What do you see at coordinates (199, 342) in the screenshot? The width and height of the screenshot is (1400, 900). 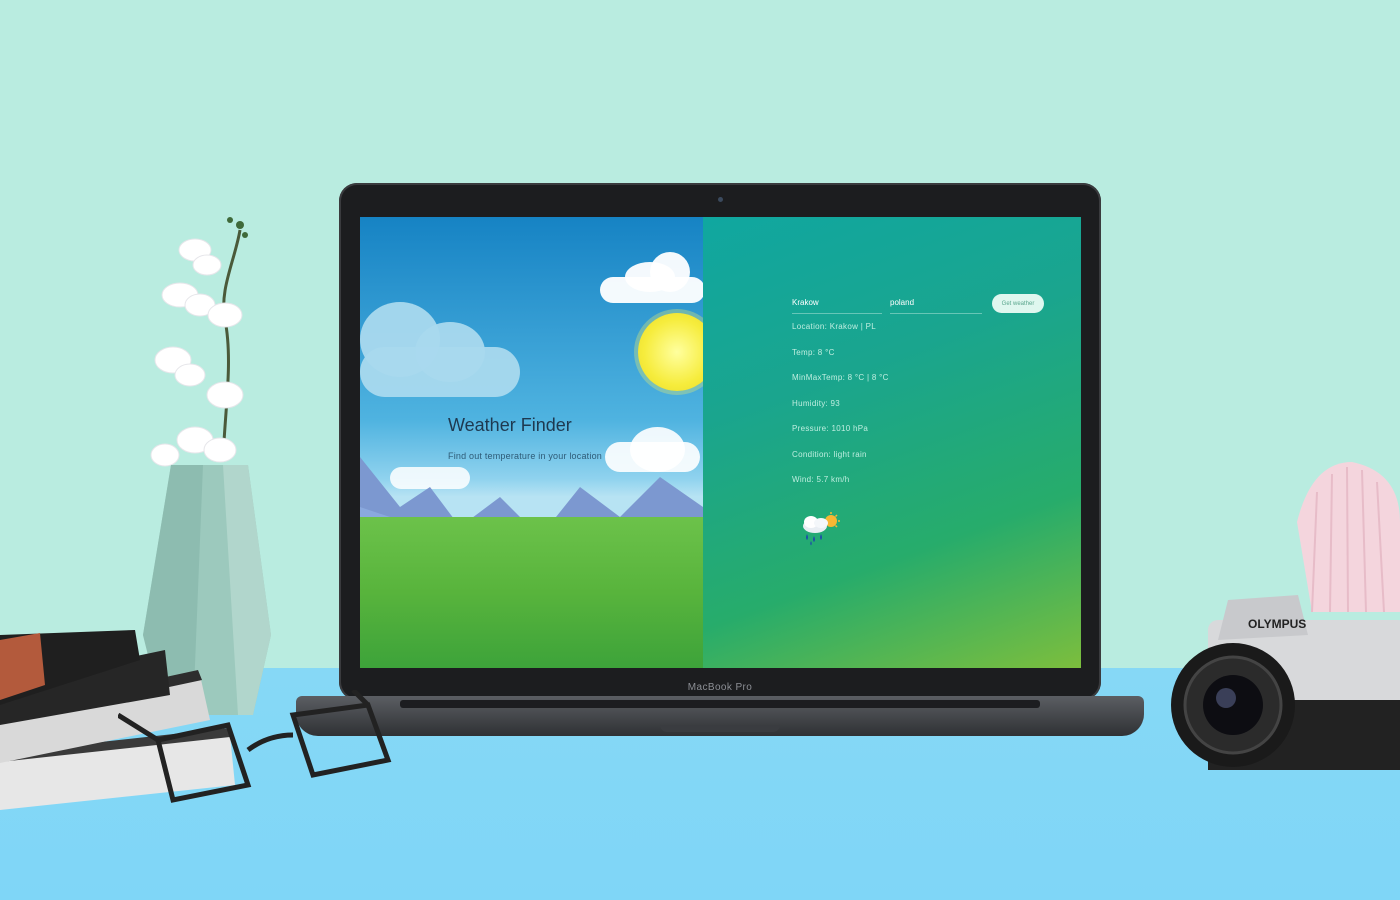 I see `orchid-decoration` at bounding box center [199, 342].